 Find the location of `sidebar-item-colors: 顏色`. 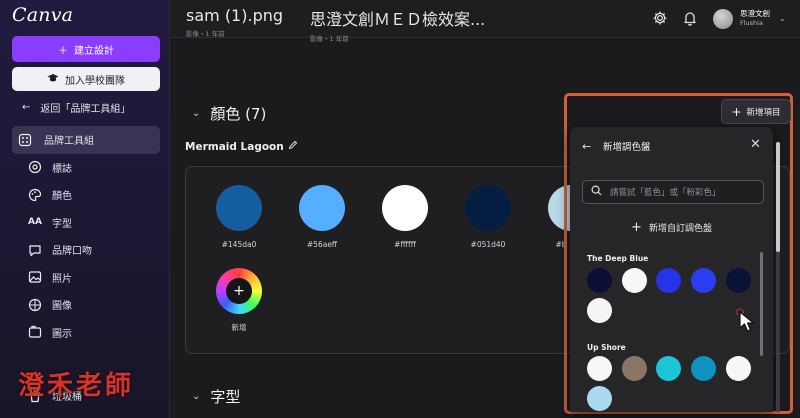

sidebar-item-colors: 顏色 is located at coordinates (86, 195).